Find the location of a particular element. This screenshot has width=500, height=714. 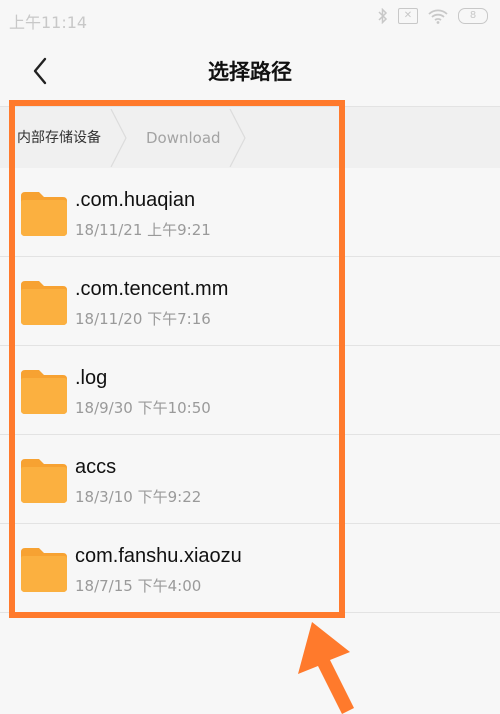

status-bar: 上午11:14 ✕ 8 is located at coordinates (250, 18).